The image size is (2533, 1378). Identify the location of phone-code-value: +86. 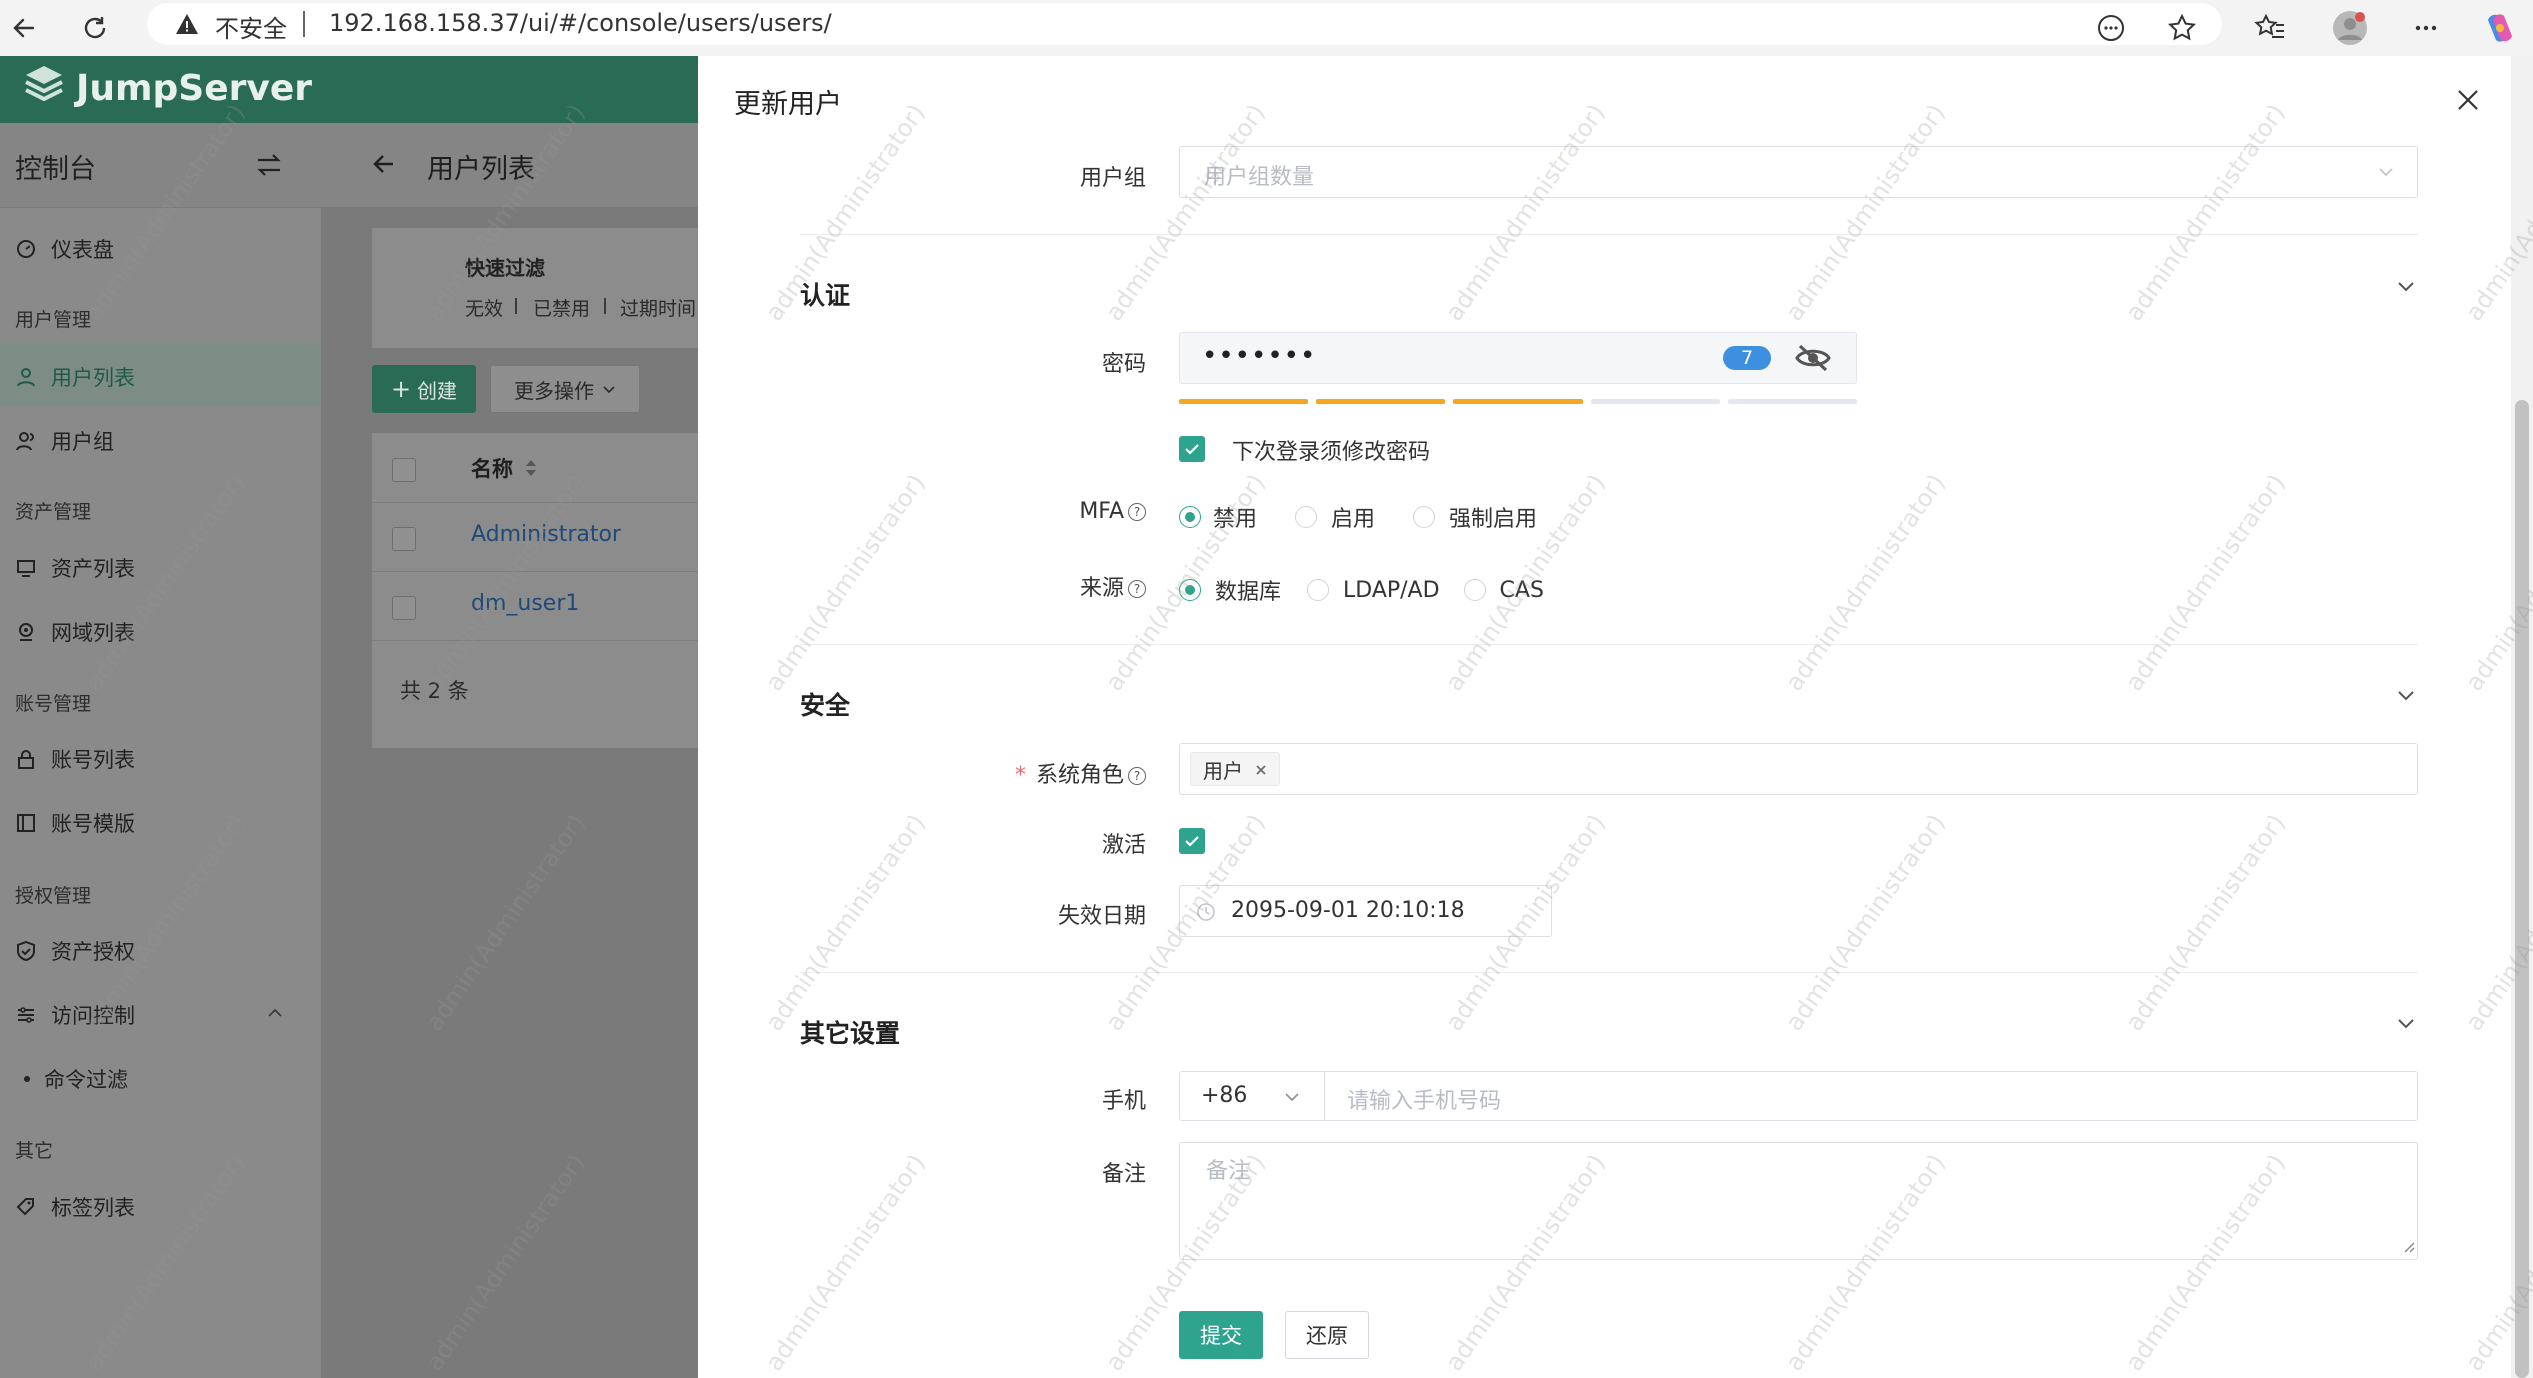
(1224, 1095).